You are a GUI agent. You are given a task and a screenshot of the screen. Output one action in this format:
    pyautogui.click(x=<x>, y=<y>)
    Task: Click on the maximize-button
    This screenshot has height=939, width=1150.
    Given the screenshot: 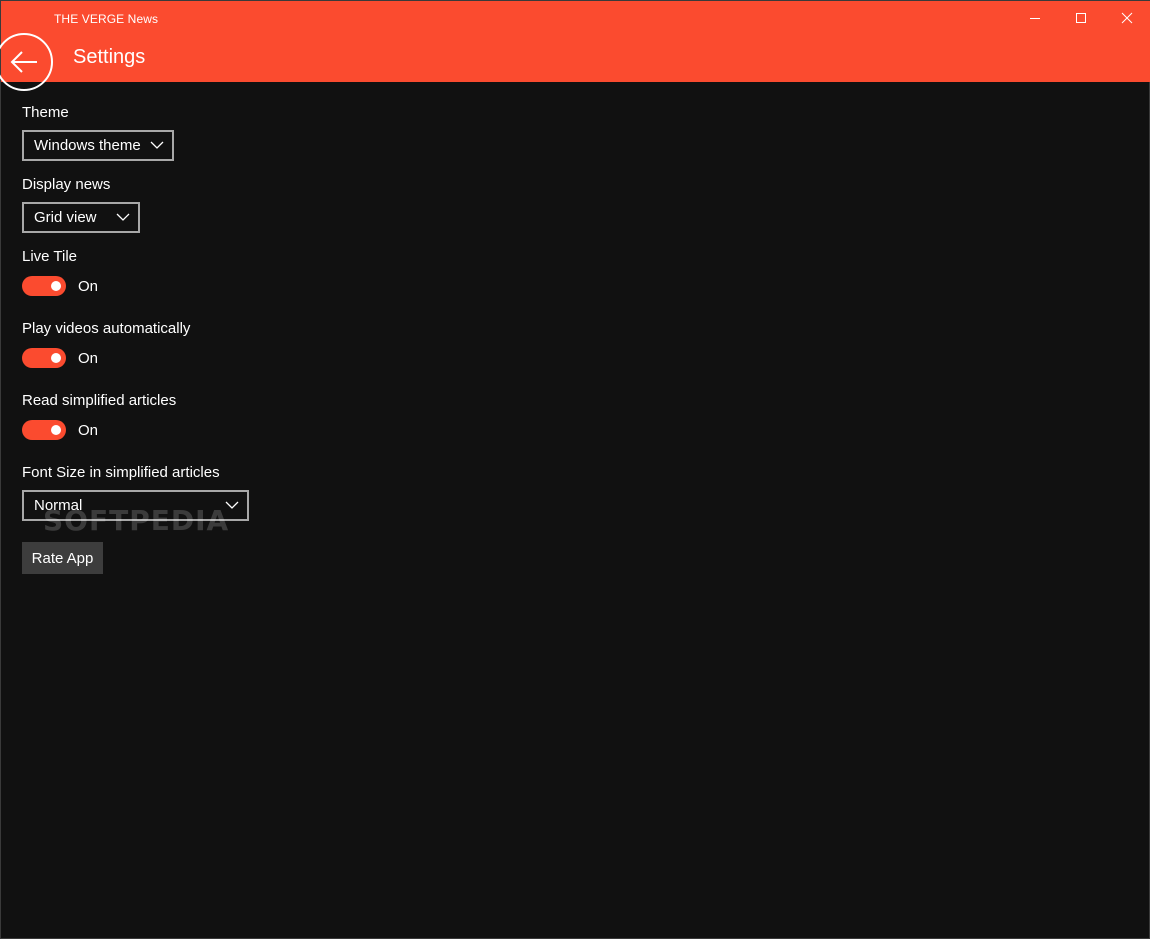 What is the action you would take?
    pyautogui.click(x=1081, y=18)
    